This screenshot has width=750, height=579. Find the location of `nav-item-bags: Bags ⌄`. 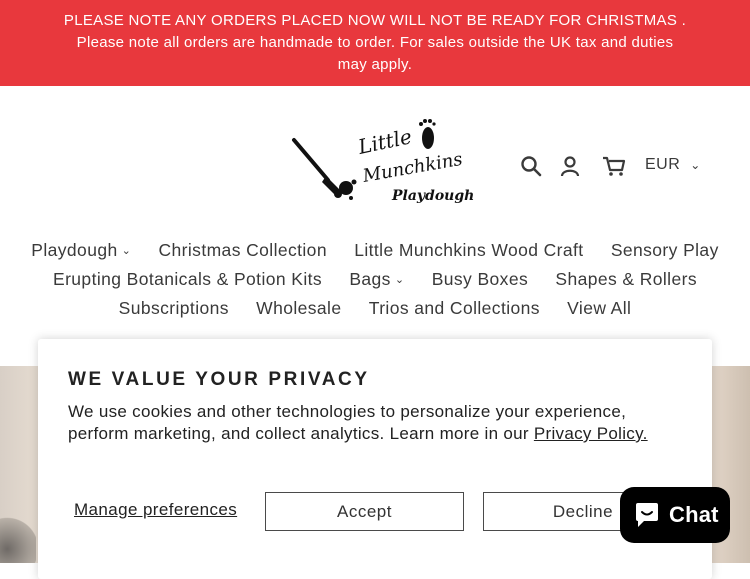

nav-item-bags: Bags ⌄ is located at coordinates (376, 280).